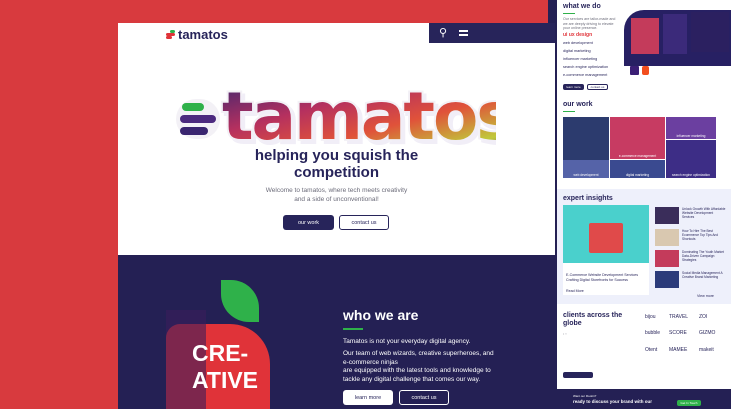 This screenshot has width=731, height=409. Describe the element at coordinates (691, 175) in the screenshot. I see `tile-label: search engine optimization` at that location.